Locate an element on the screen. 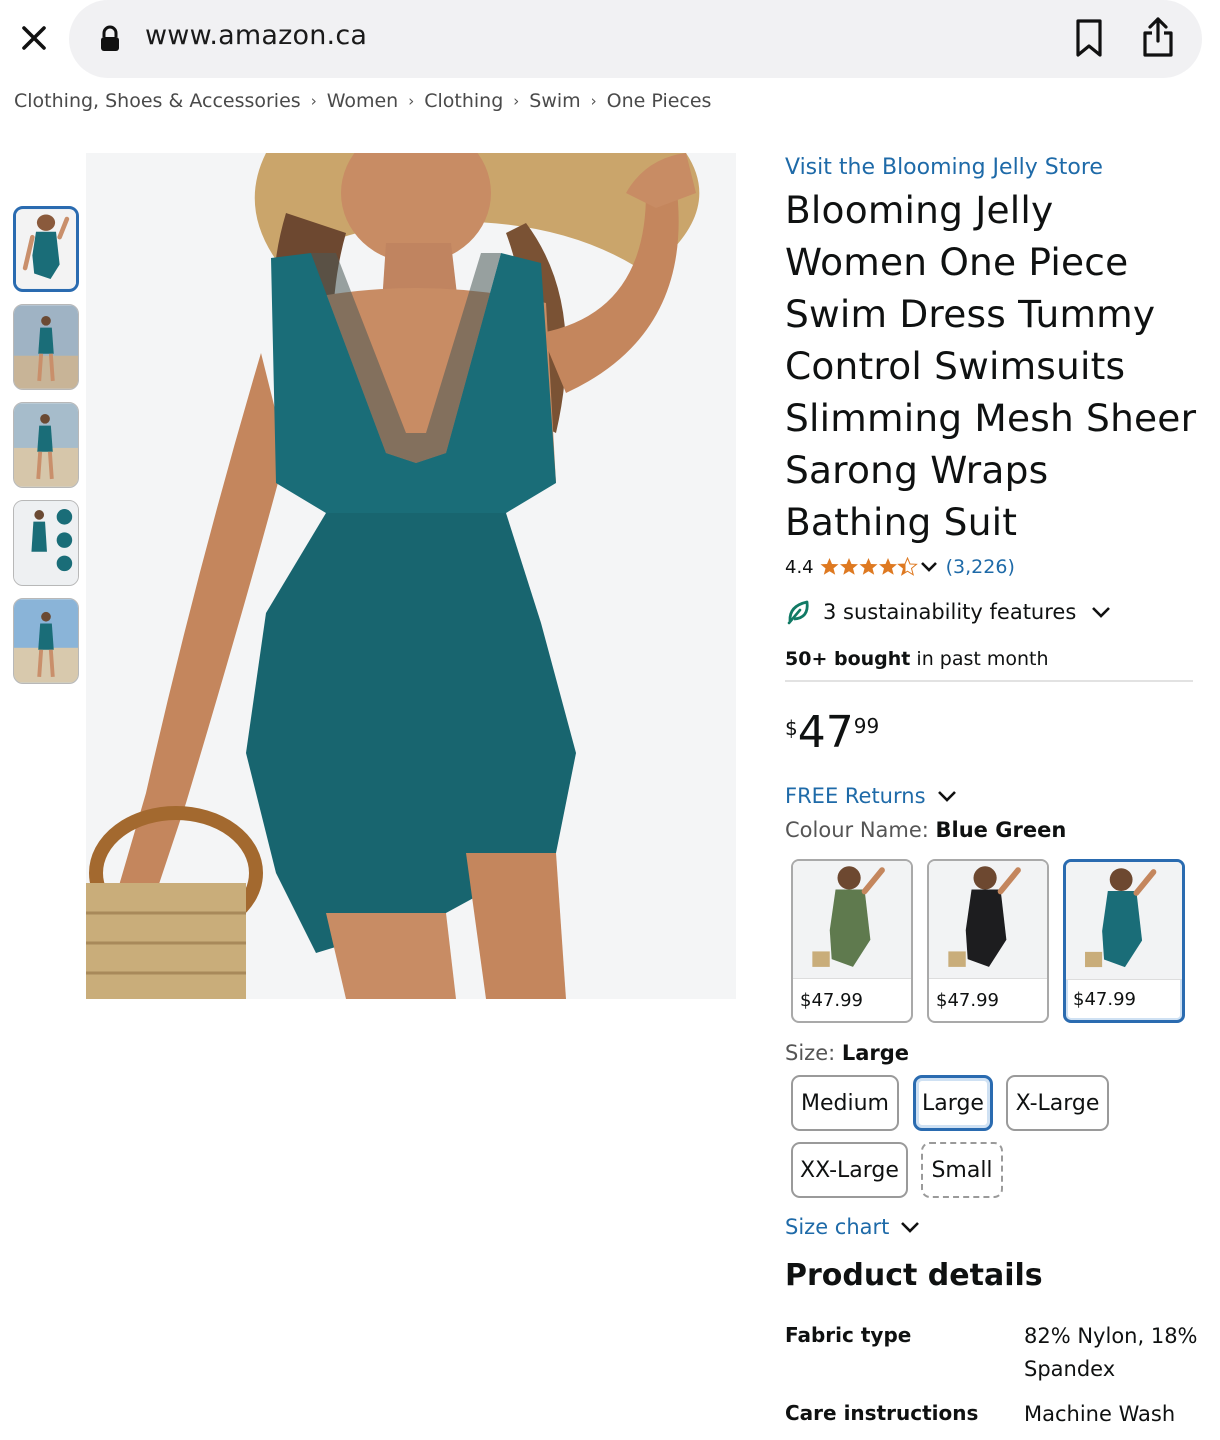 This screenshot has width=1220, height=1440. size-label: Size: is located at coordinates (813, 1053).